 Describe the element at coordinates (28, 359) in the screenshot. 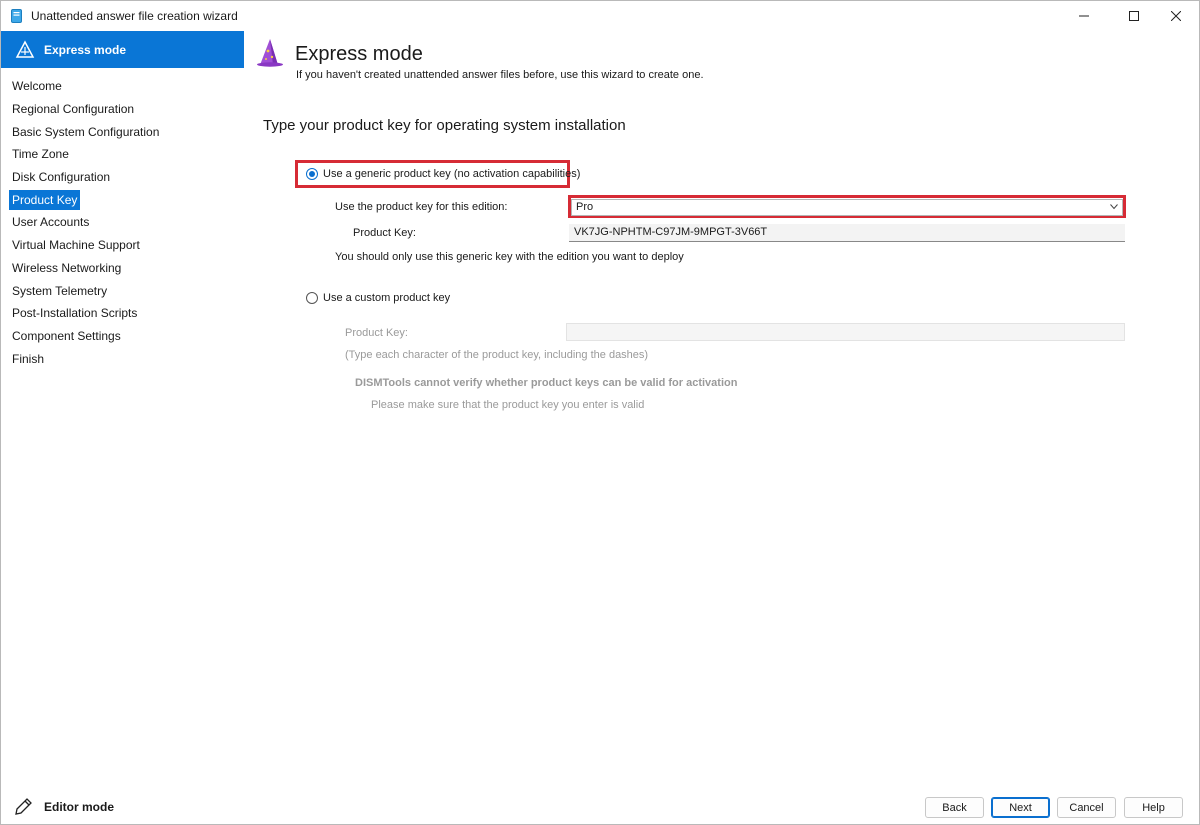

I see `sidebar-item-finish: Finish` at that location.